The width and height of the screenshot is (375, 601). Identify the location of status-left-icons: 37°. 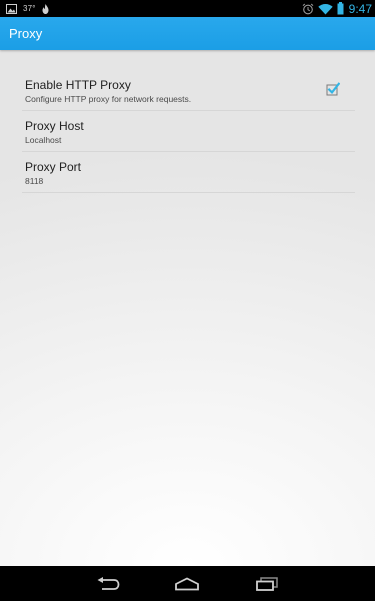
(30, 8).